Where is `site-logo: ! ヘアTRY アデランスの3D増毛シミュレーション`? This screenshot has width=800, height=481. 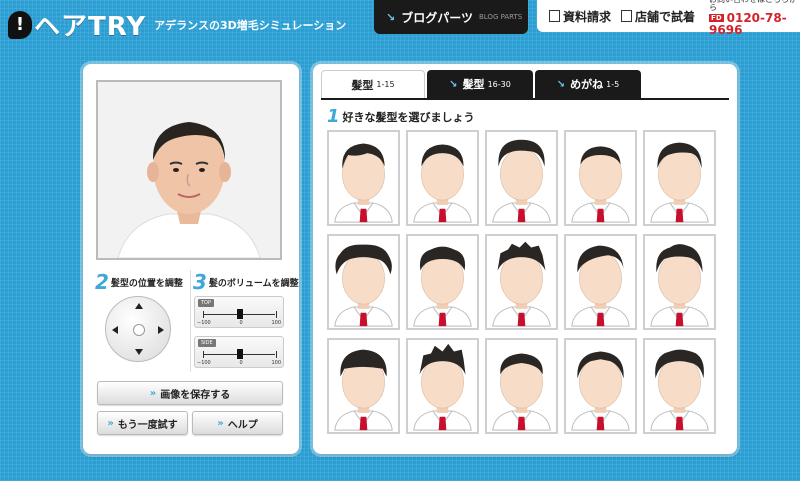 site-logo: ! ヘアTRY アデランスの3D増毛シミュレーション is located at coordinates (177, 24).